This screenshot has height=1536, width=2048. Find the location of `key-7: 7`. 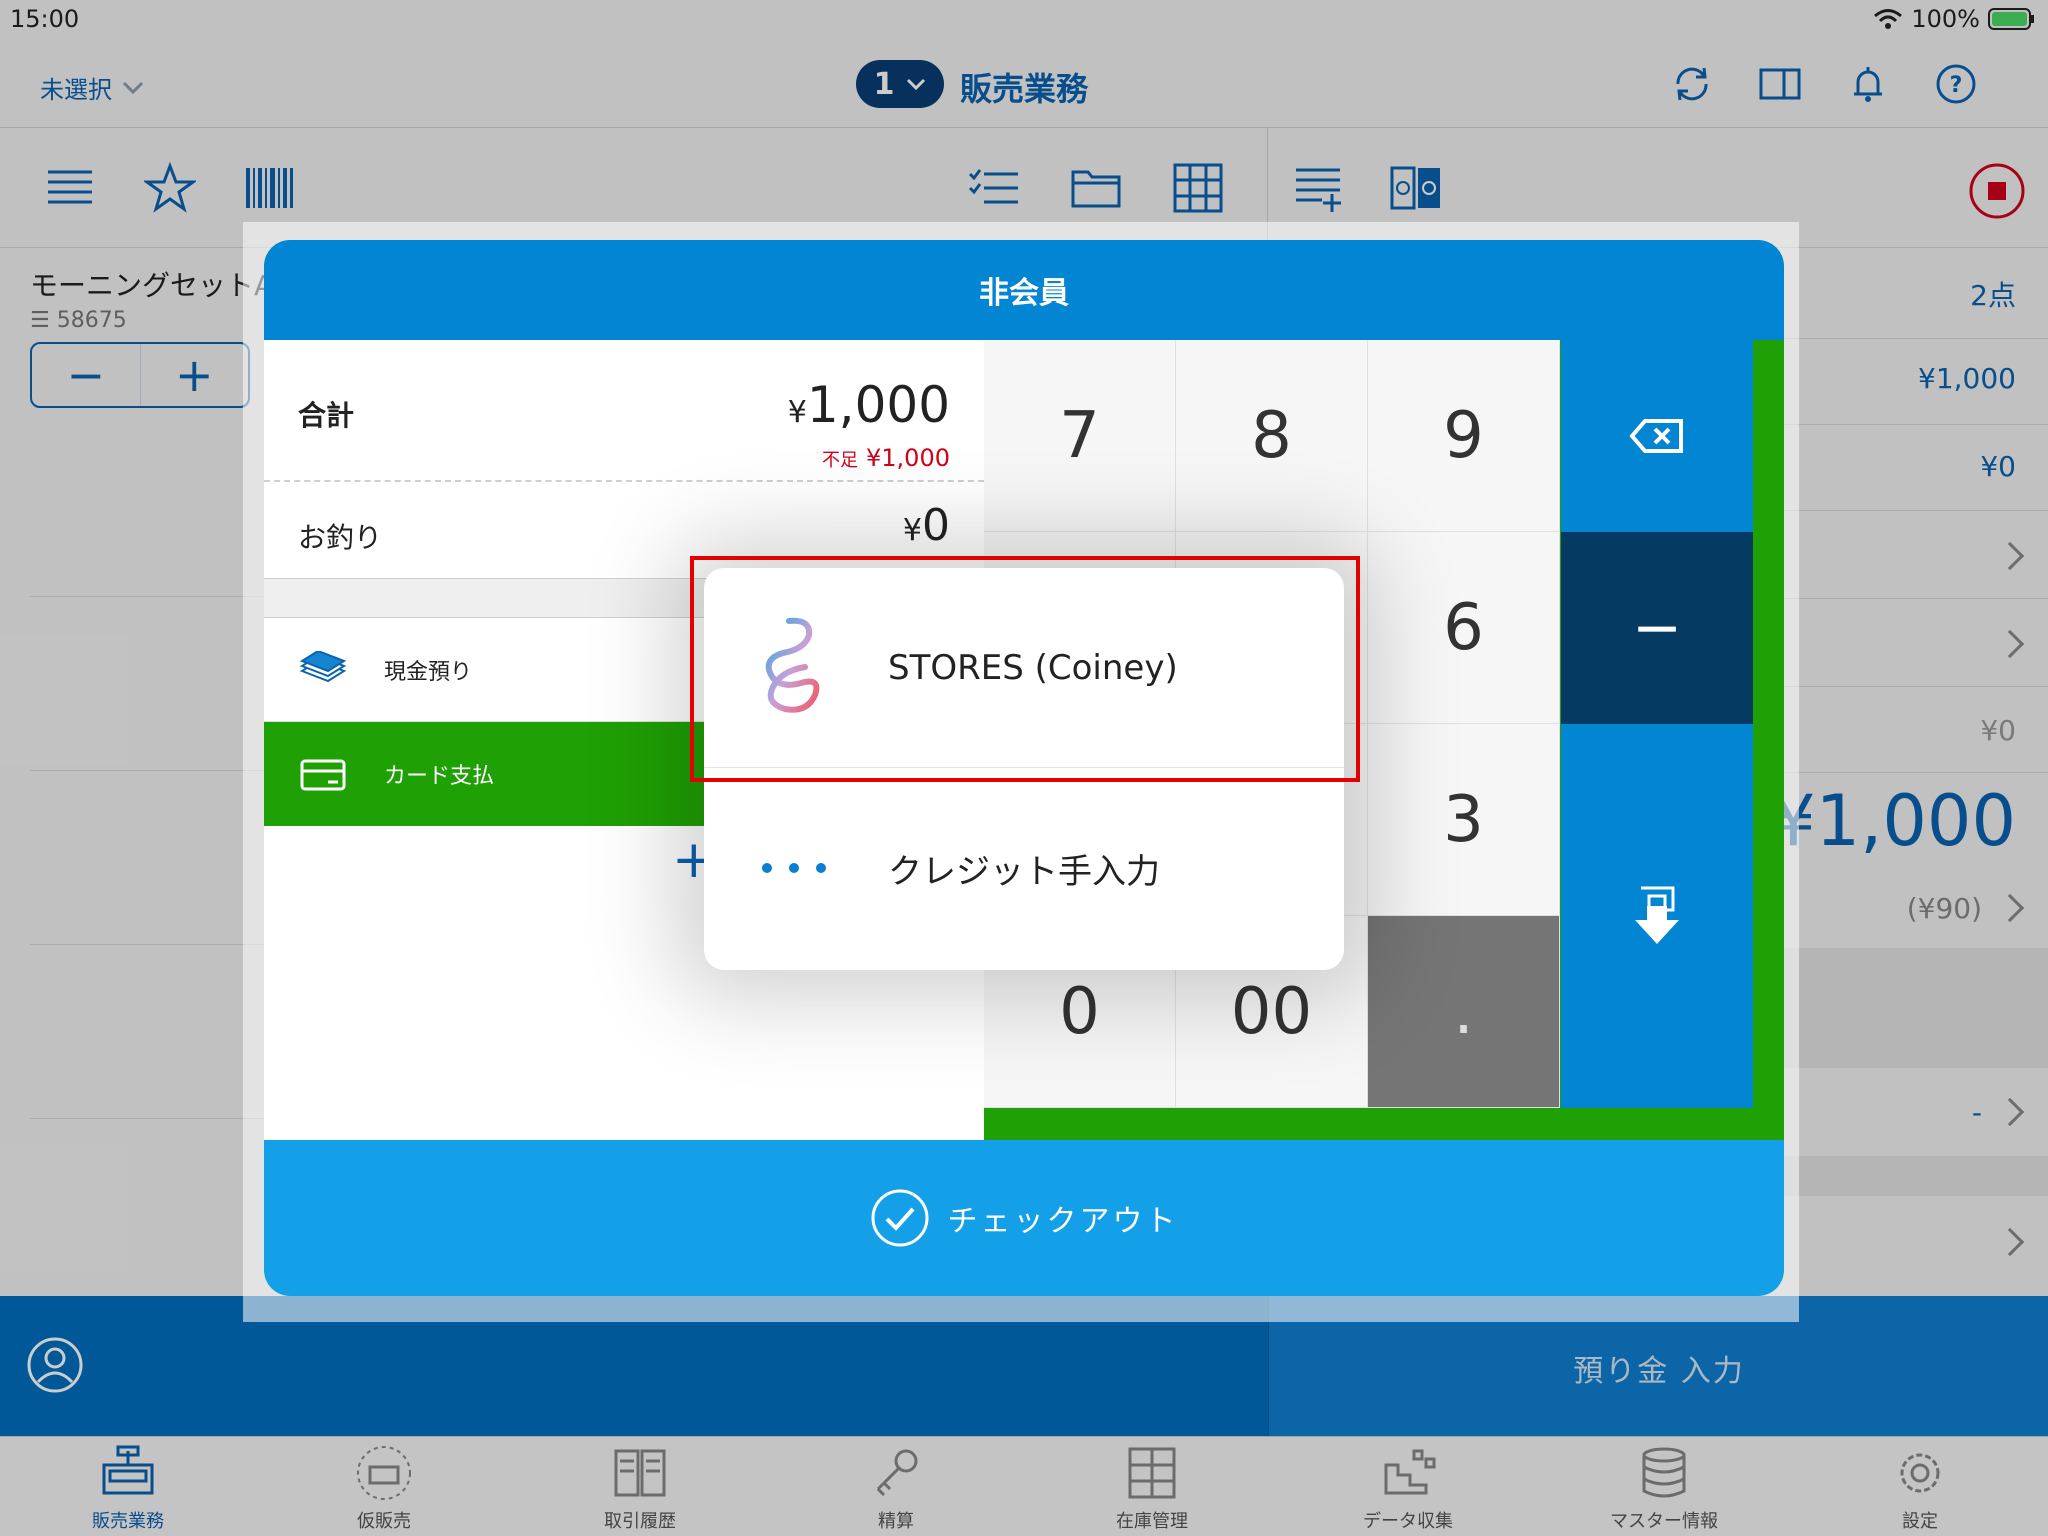

key-7: 7 is located at coordinates (1080, 436).